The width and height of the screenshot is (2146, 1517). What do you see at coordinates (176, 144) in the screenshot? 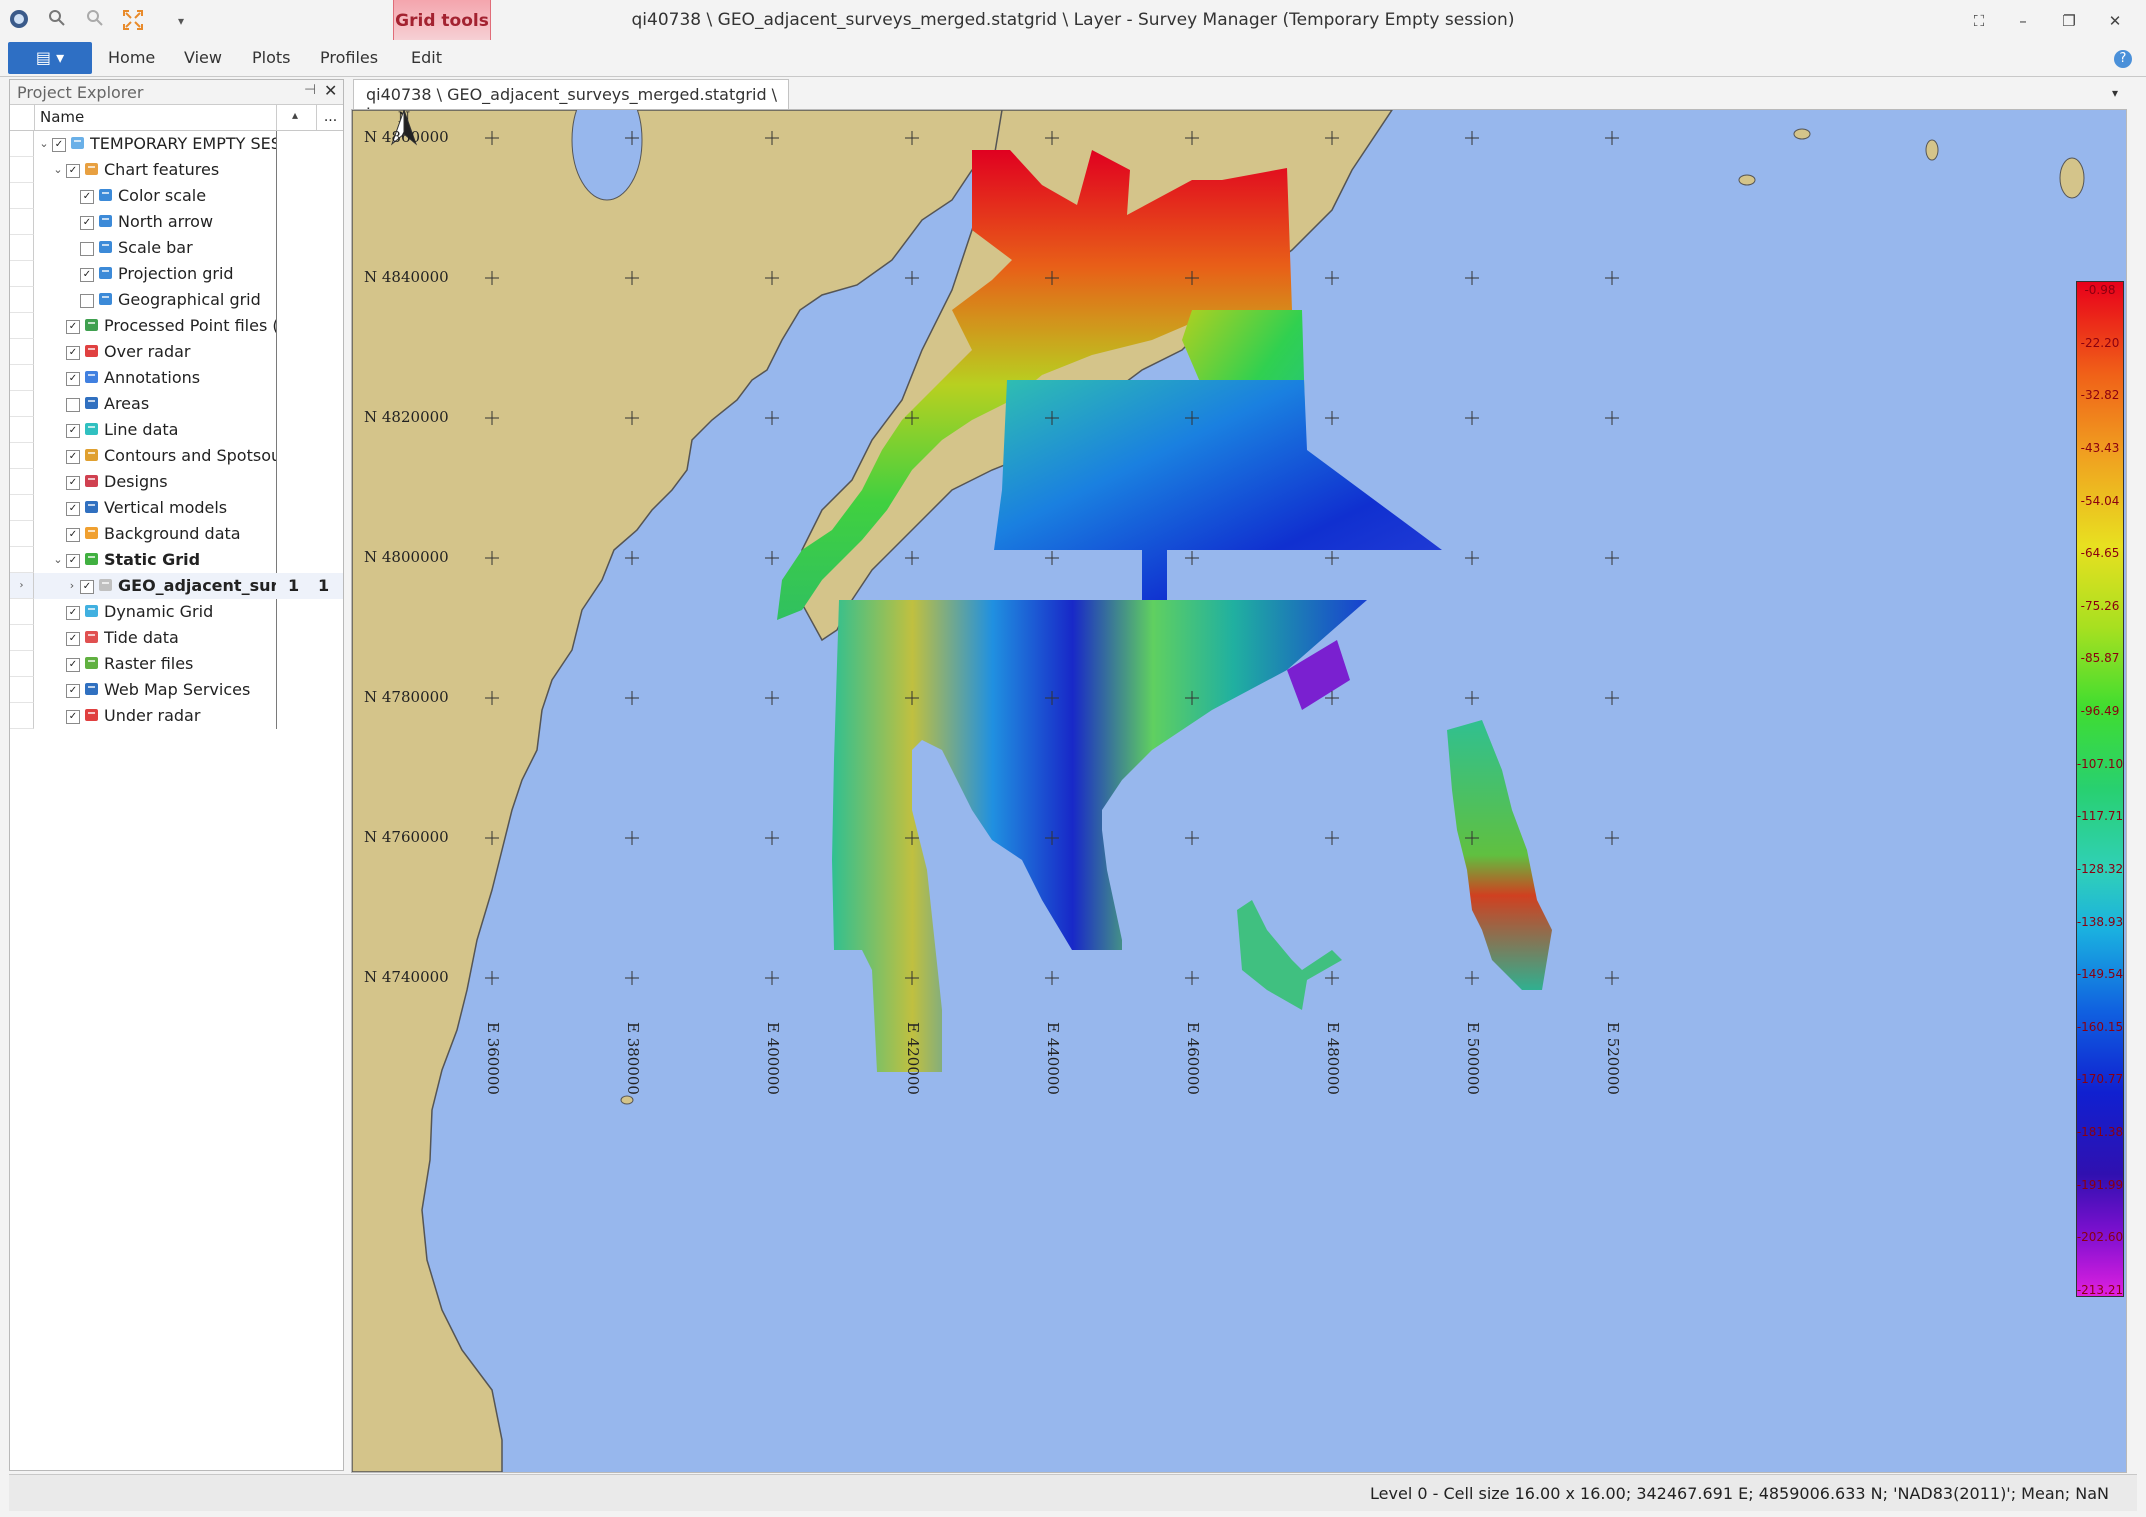
I see `tree-row: ⌄✓ TEMPORARY EMPTY SESSION` at bounding box center [176, 144].